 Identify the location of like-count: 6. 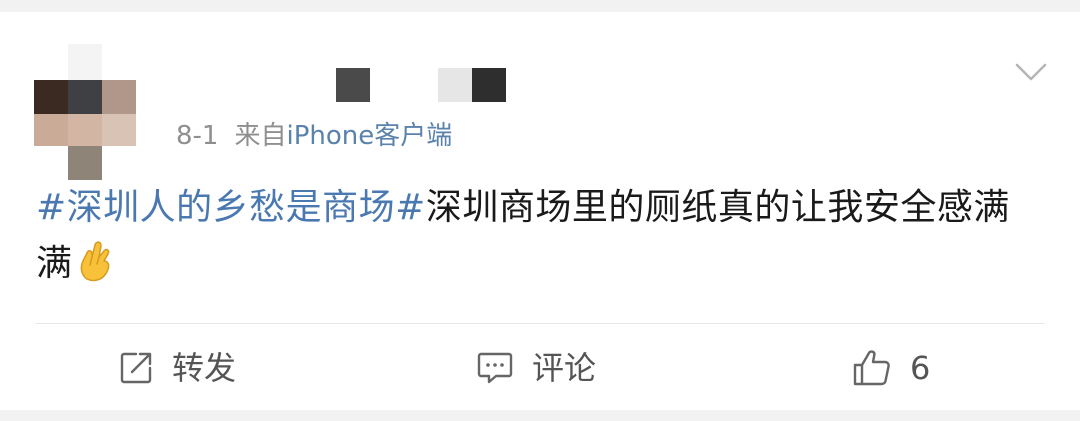
(920, 368).